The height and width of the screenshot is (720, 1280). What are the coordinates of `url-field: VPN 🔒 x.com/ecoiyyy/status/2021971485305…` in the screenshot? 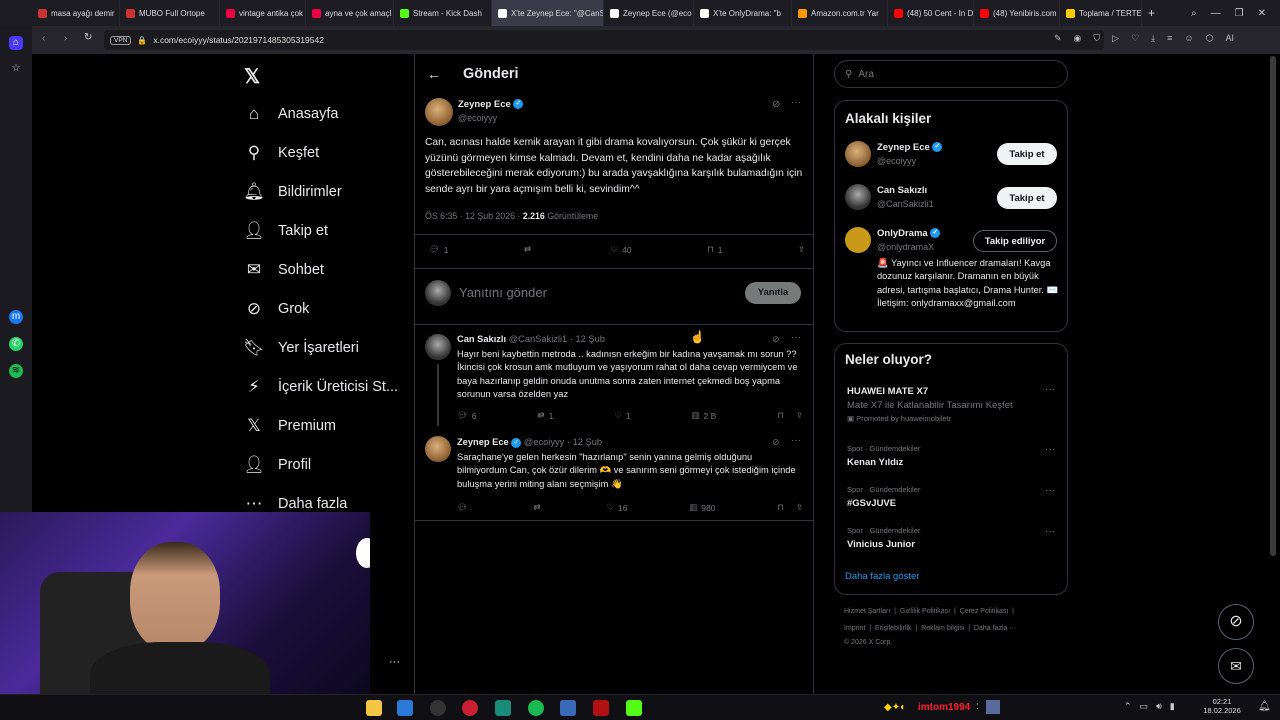 It's located at (604, 40).